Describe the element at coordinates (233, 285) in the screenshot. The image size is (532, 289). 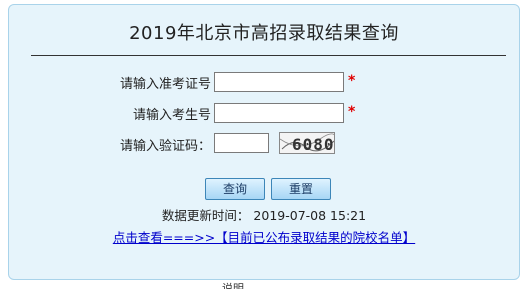
I see `footer-partial-text: 说明` at that location.